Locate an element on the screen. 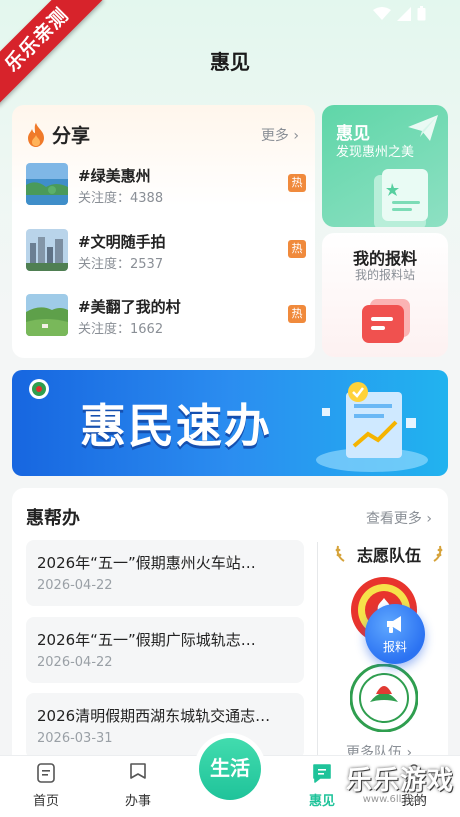 The image size is (460, 817). chart-document-illustration is located at coordinates (372, 427).